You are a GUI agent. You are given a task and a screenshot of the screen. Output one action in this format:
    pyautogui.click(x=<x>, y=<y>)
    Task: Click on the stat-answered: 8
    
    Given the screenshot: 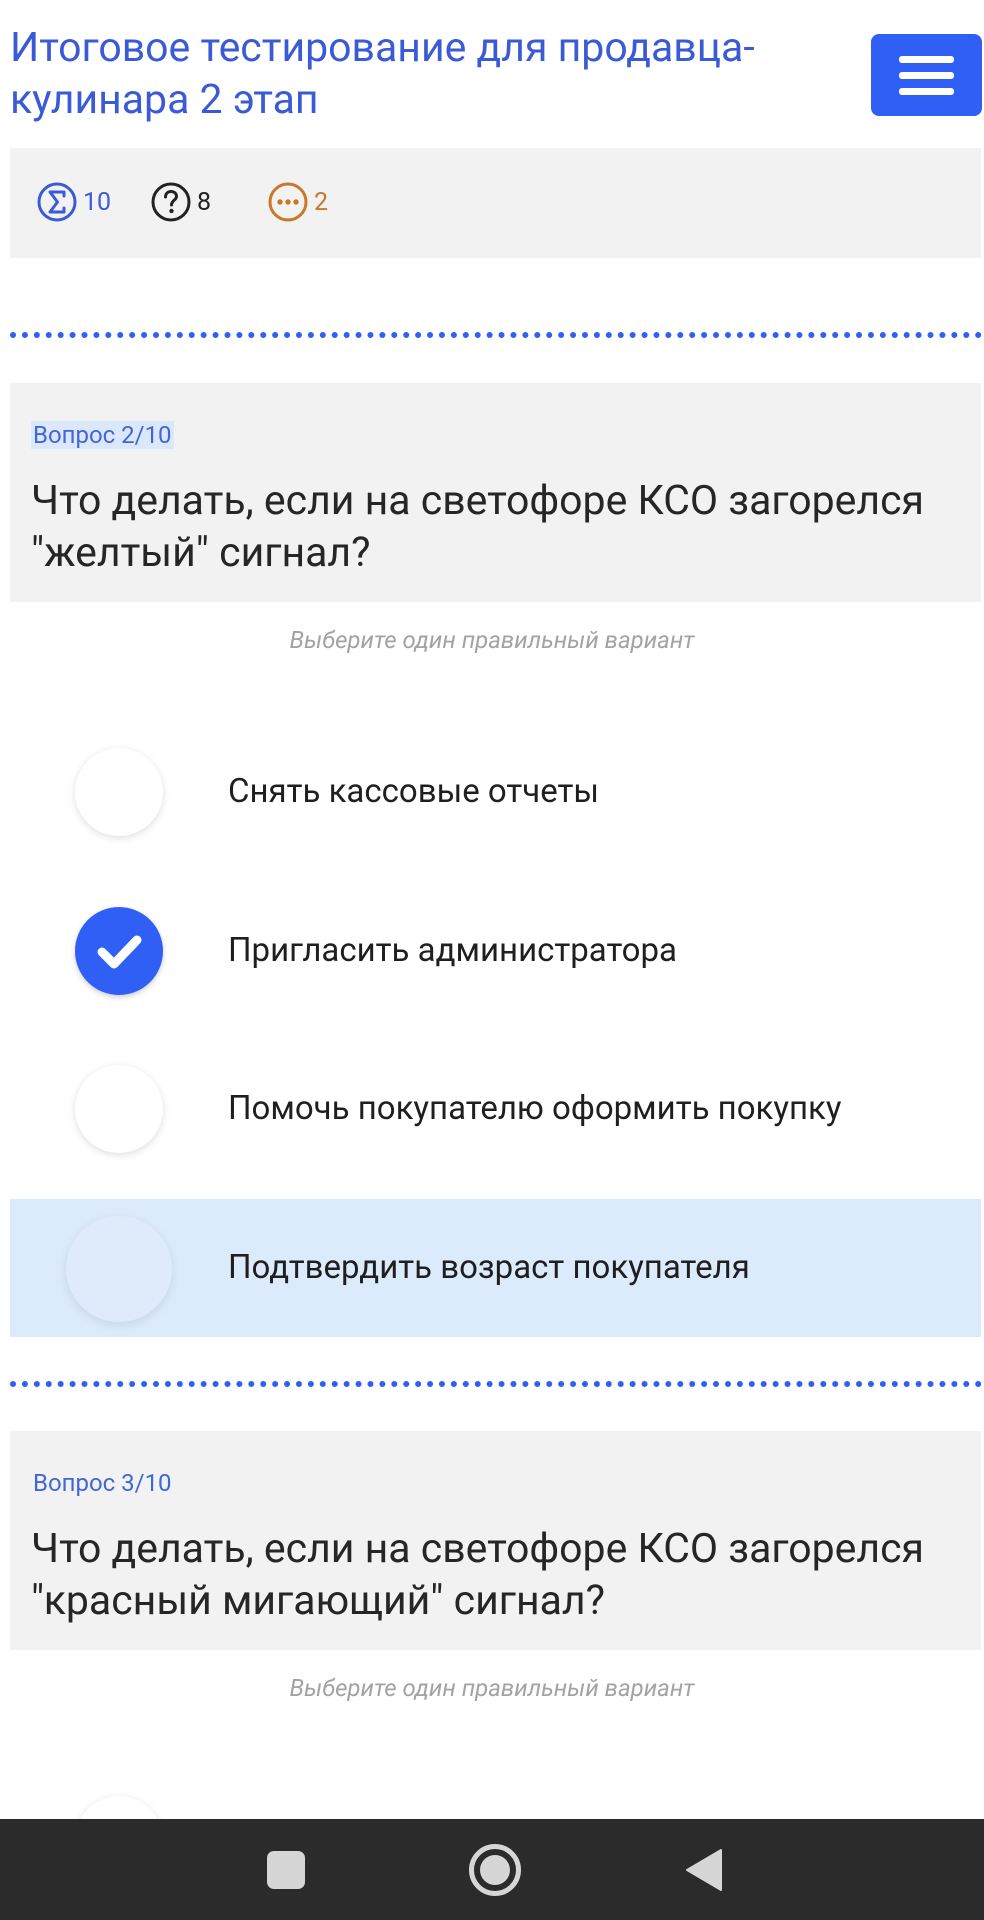 What is the action you would take?
    pyautogui.click(x=180, y=202)
    